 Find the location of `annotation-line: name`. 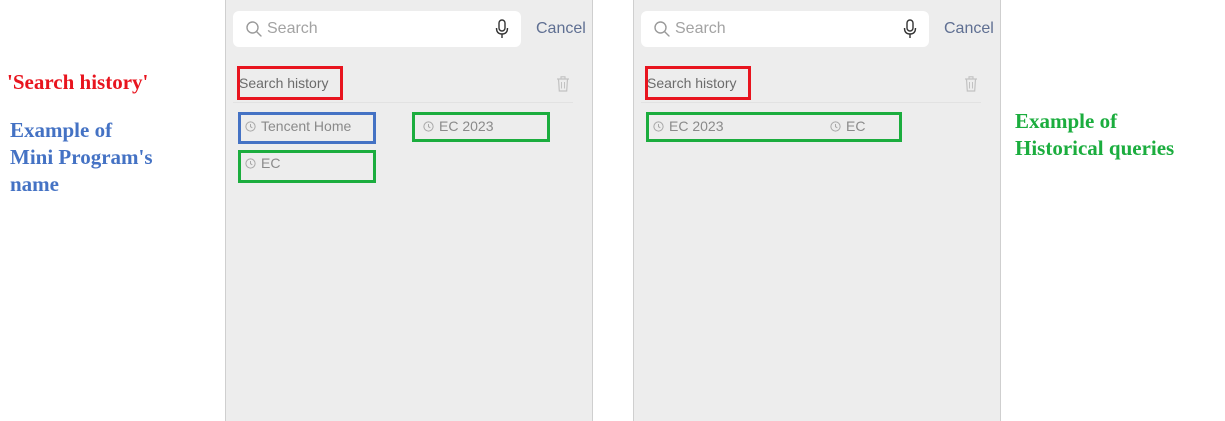

annotation-line: name is located at coordinates (34, 184).